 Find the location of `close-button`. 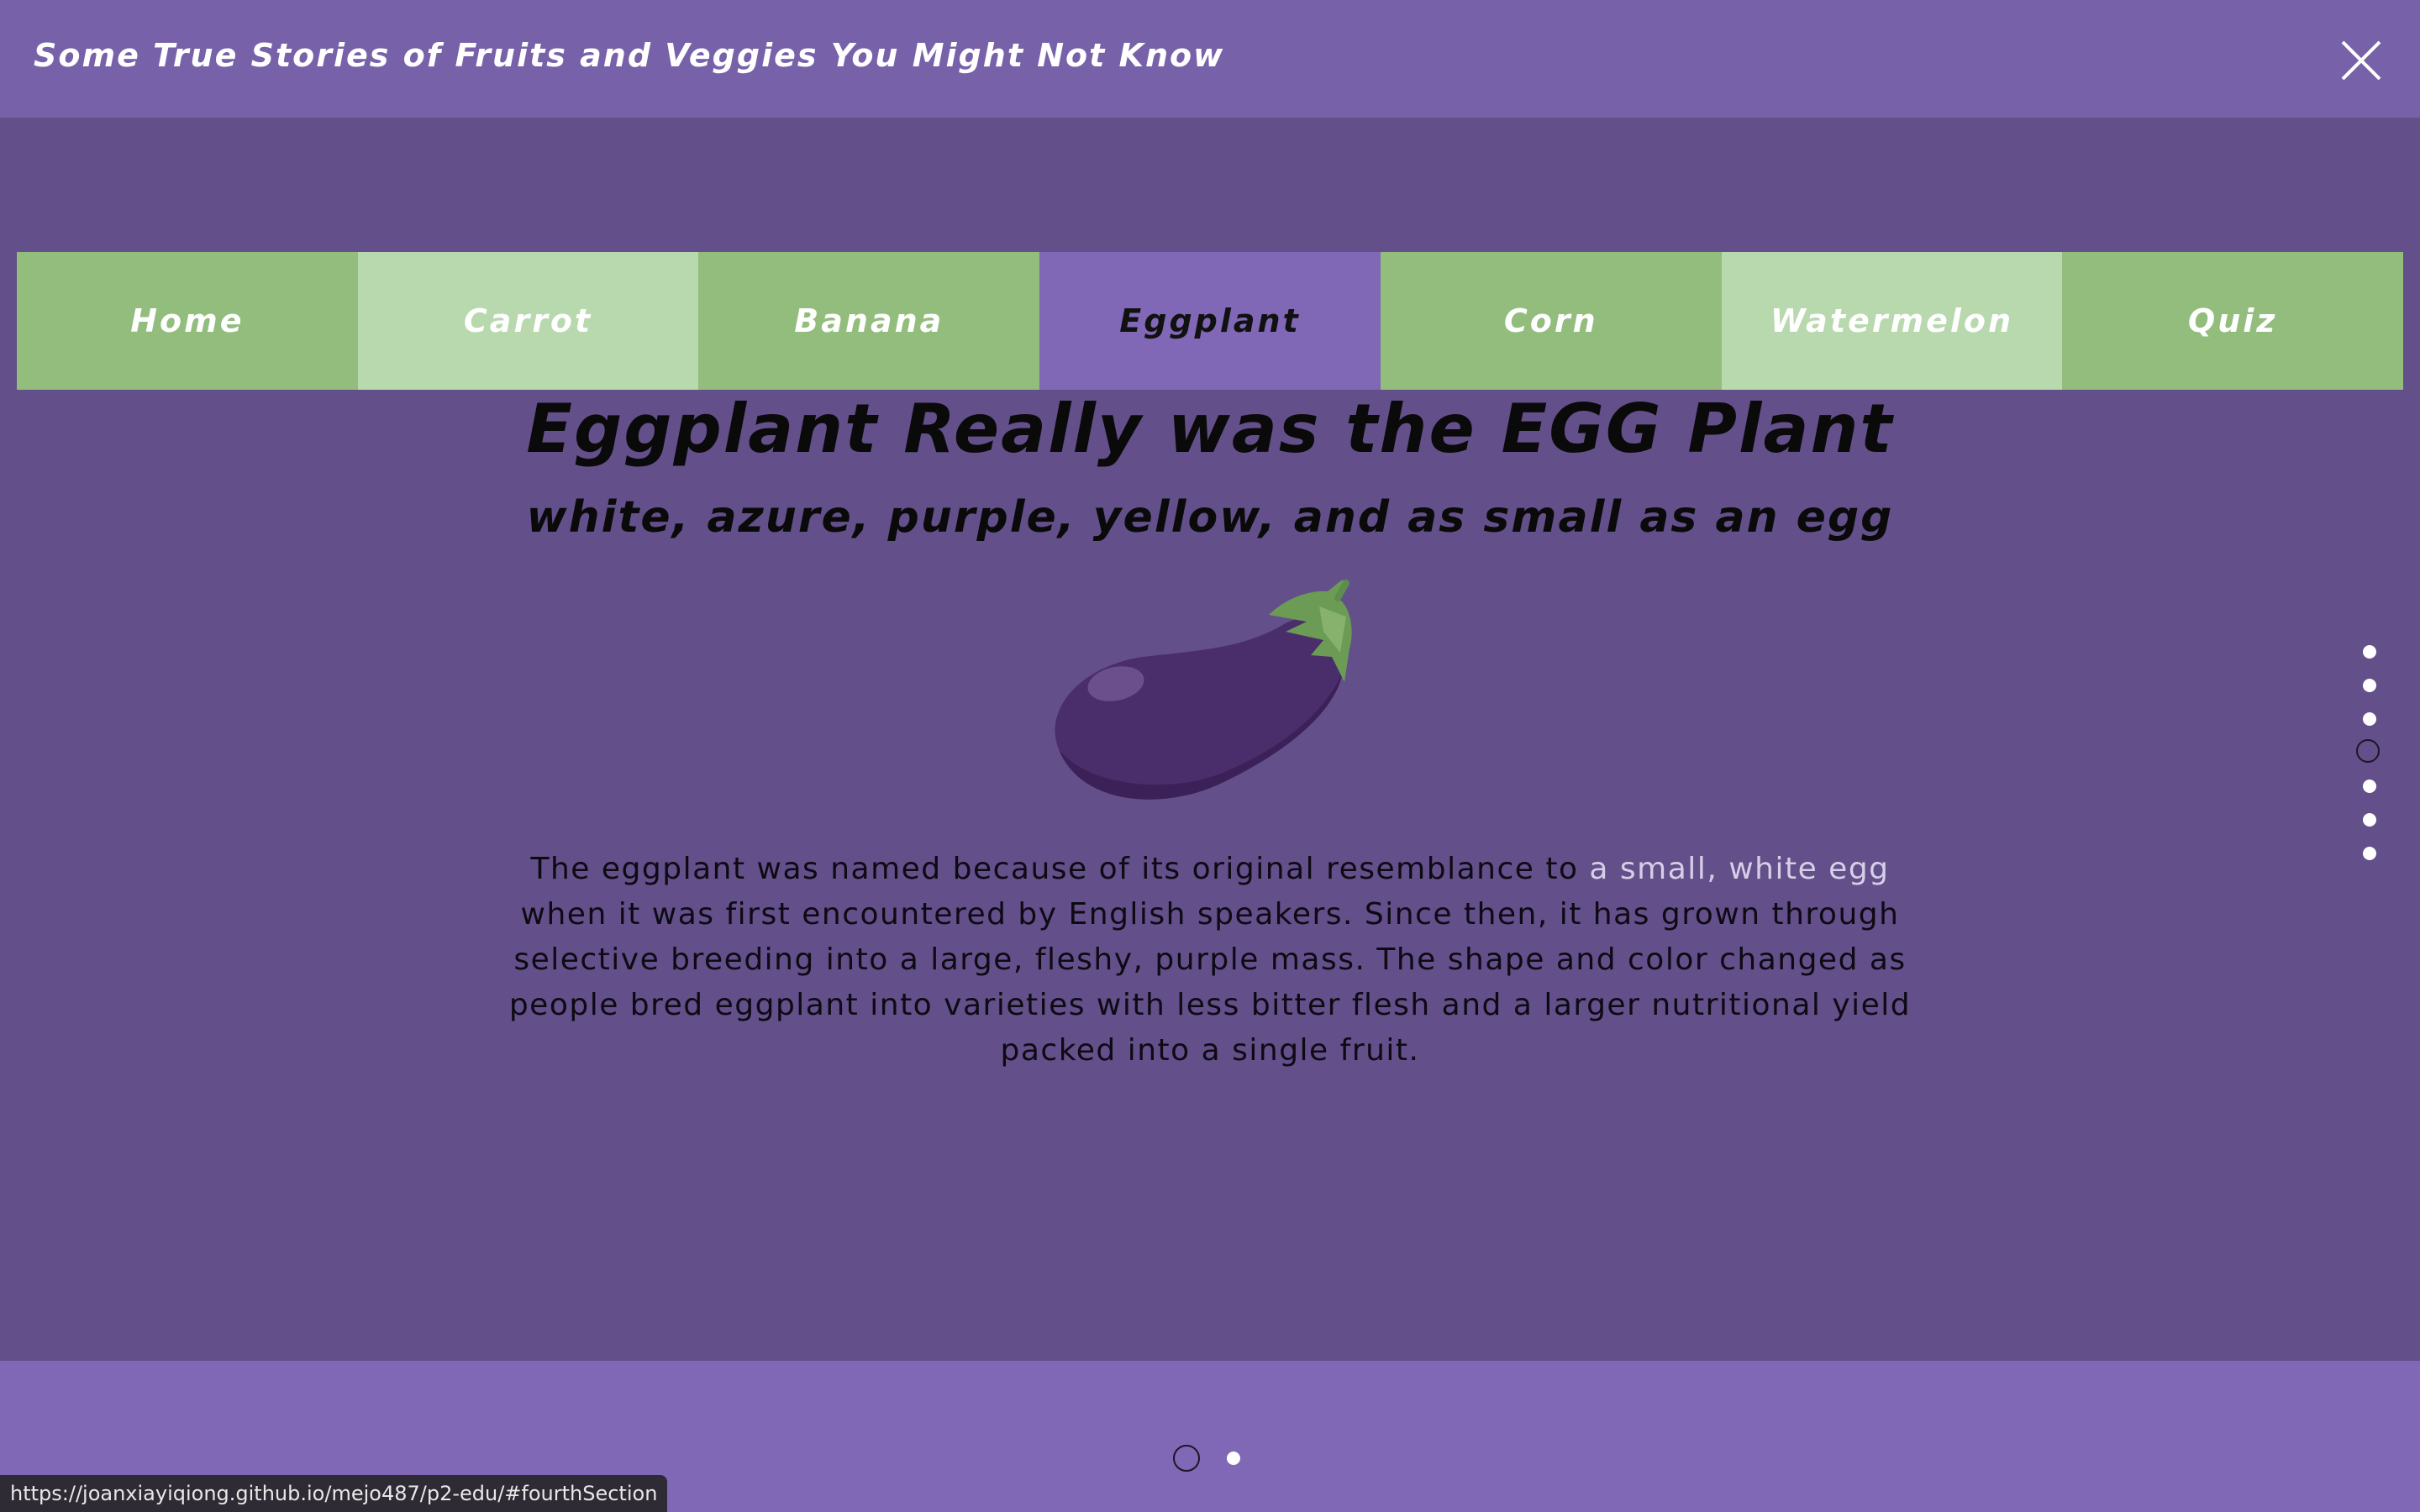

close-button is located at coordinates (2361, 60).